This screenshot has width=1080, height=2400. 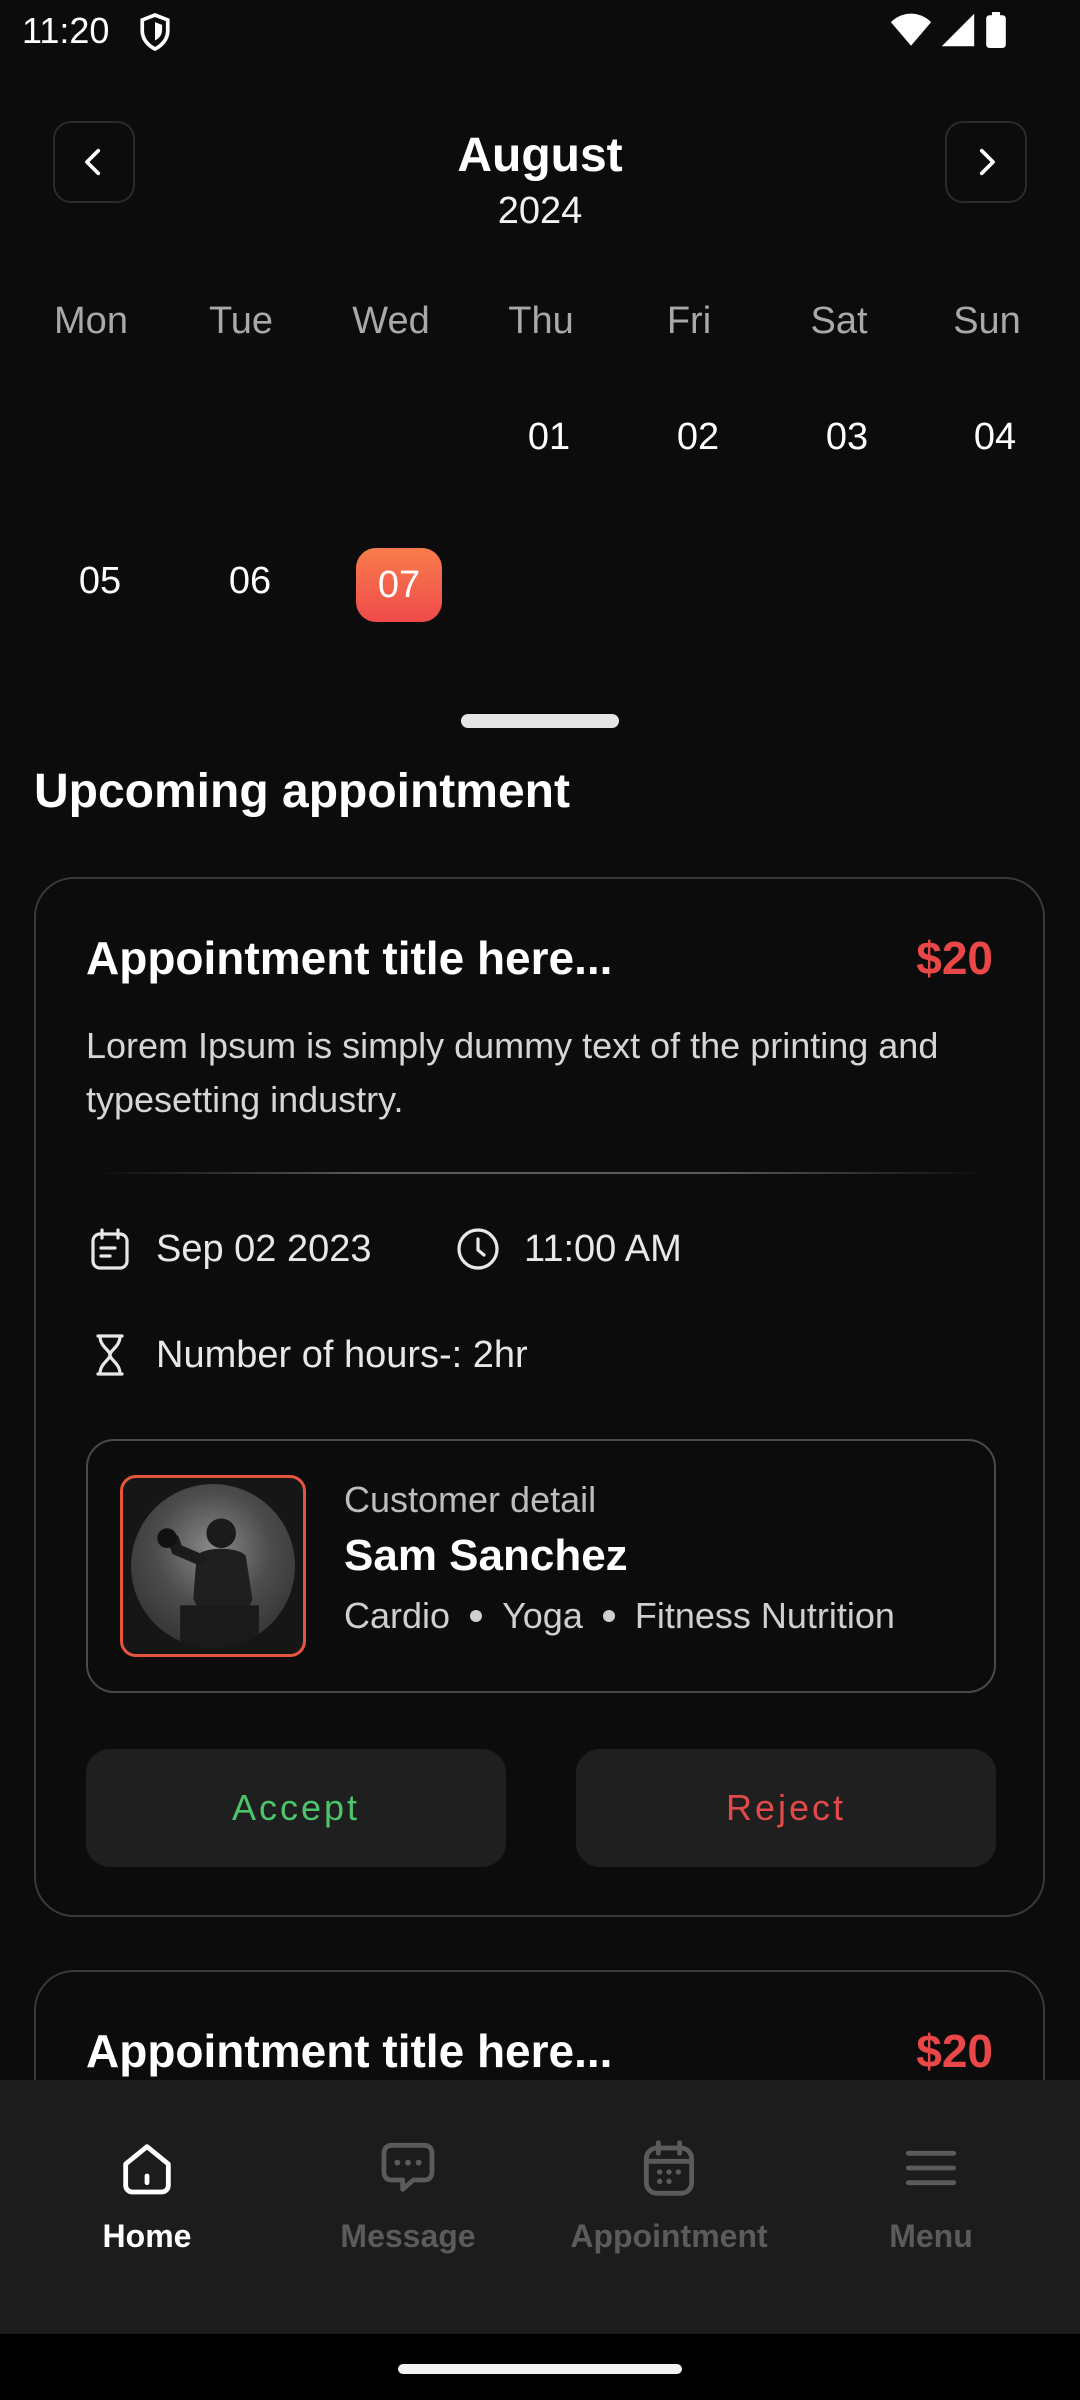 I want to click on calendar-day: 06, so click(x=250, y=581).